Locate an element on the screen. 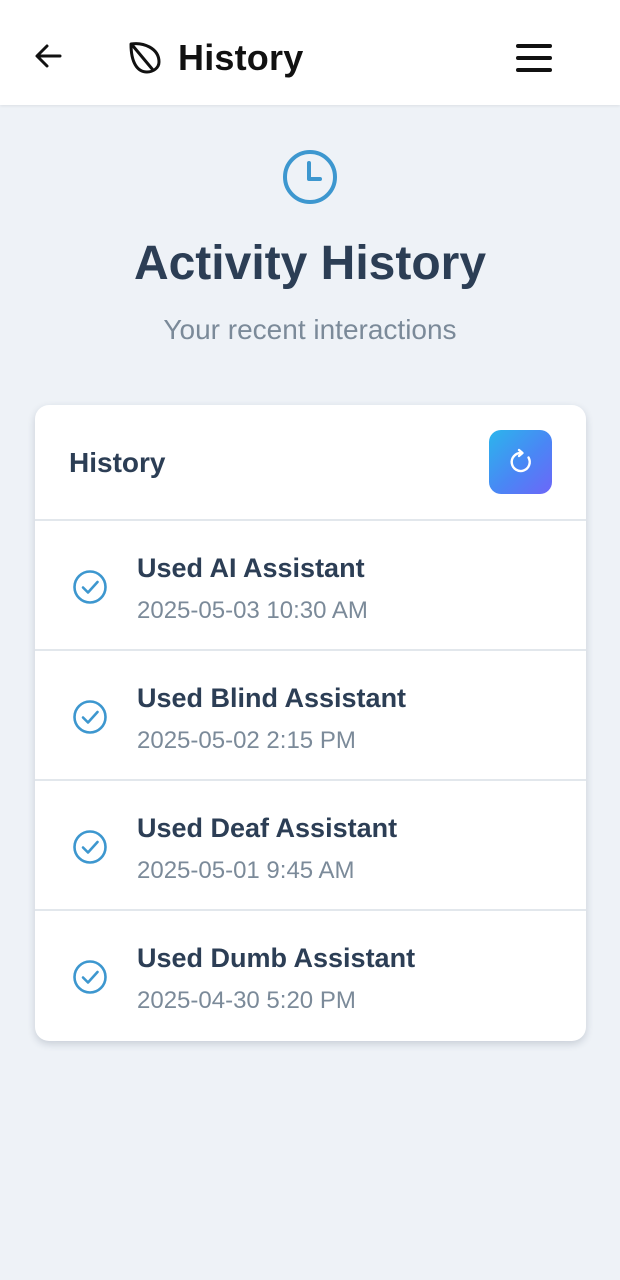 This screenshot has width=620, height=1280. list-item: Used AI Assistant 2025-05-03 10:30 AM is located at coordinates (310, 586).